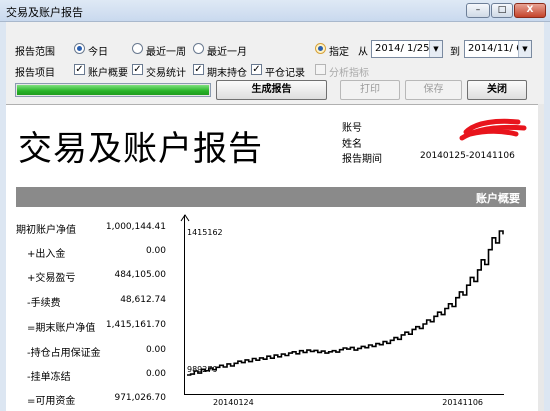  What do you see at coordinates (349, 73) in the screenshot?
I see `checkbox-analysis-label: 分析指标` at bounding box center [349, 73].